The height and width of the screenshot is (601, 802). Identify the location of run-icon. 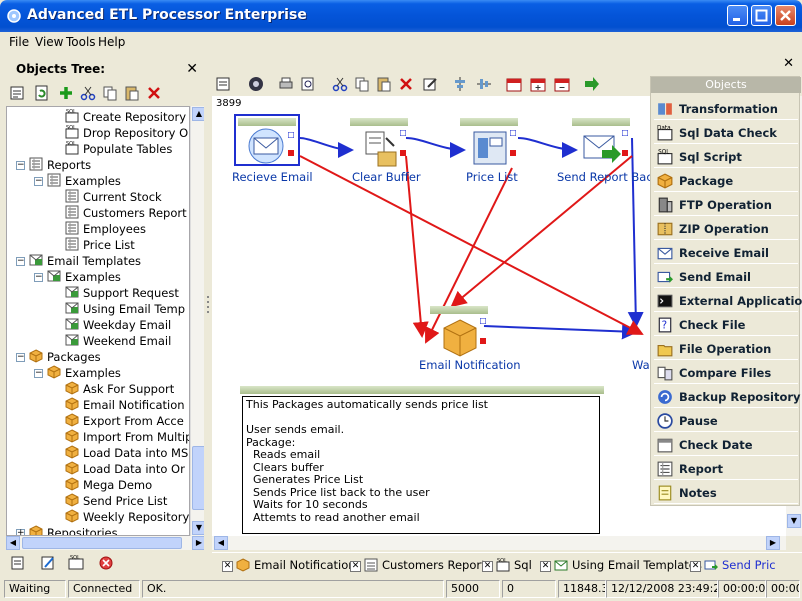
(592, 84).